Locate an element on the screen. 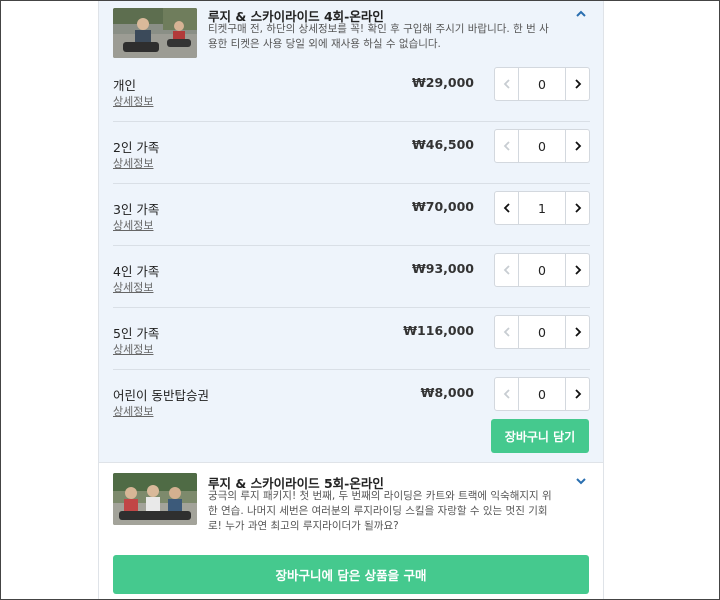 The image size is (720, 600). quantity-stepper: 1 is located at coordinates (542, 208).